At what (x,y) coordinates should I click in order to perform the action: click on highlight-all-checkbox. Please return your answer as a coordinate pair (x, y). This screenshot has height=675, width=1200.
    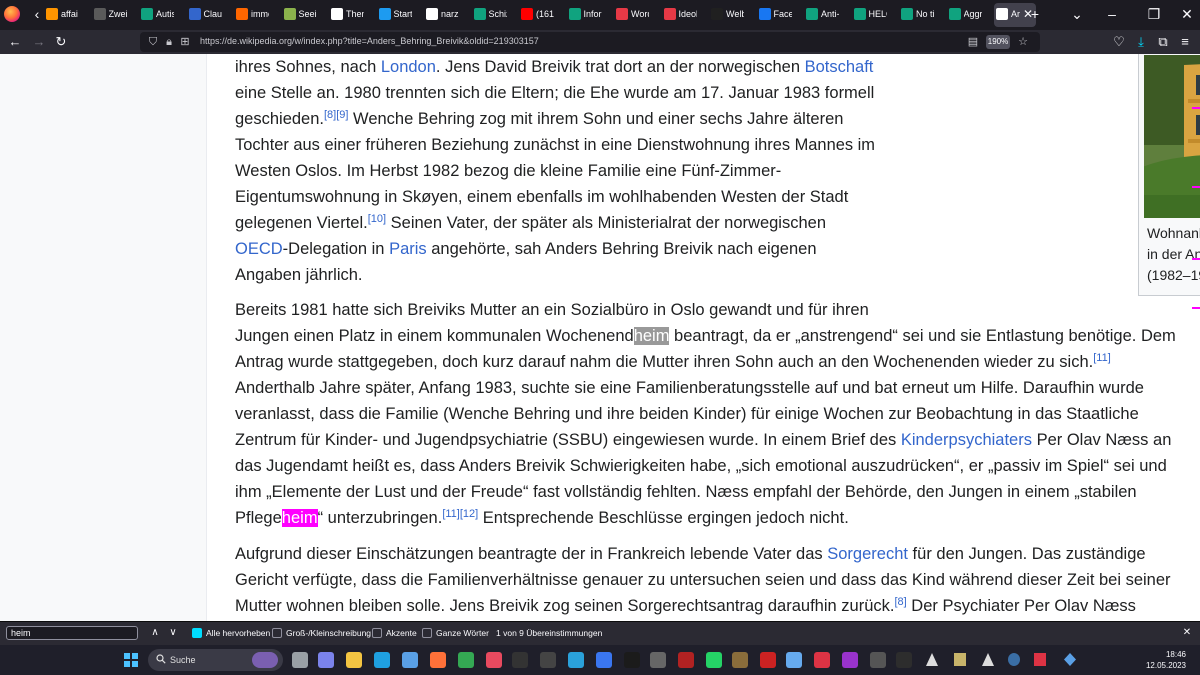
    Looking at the image, I should click on (197, 633).